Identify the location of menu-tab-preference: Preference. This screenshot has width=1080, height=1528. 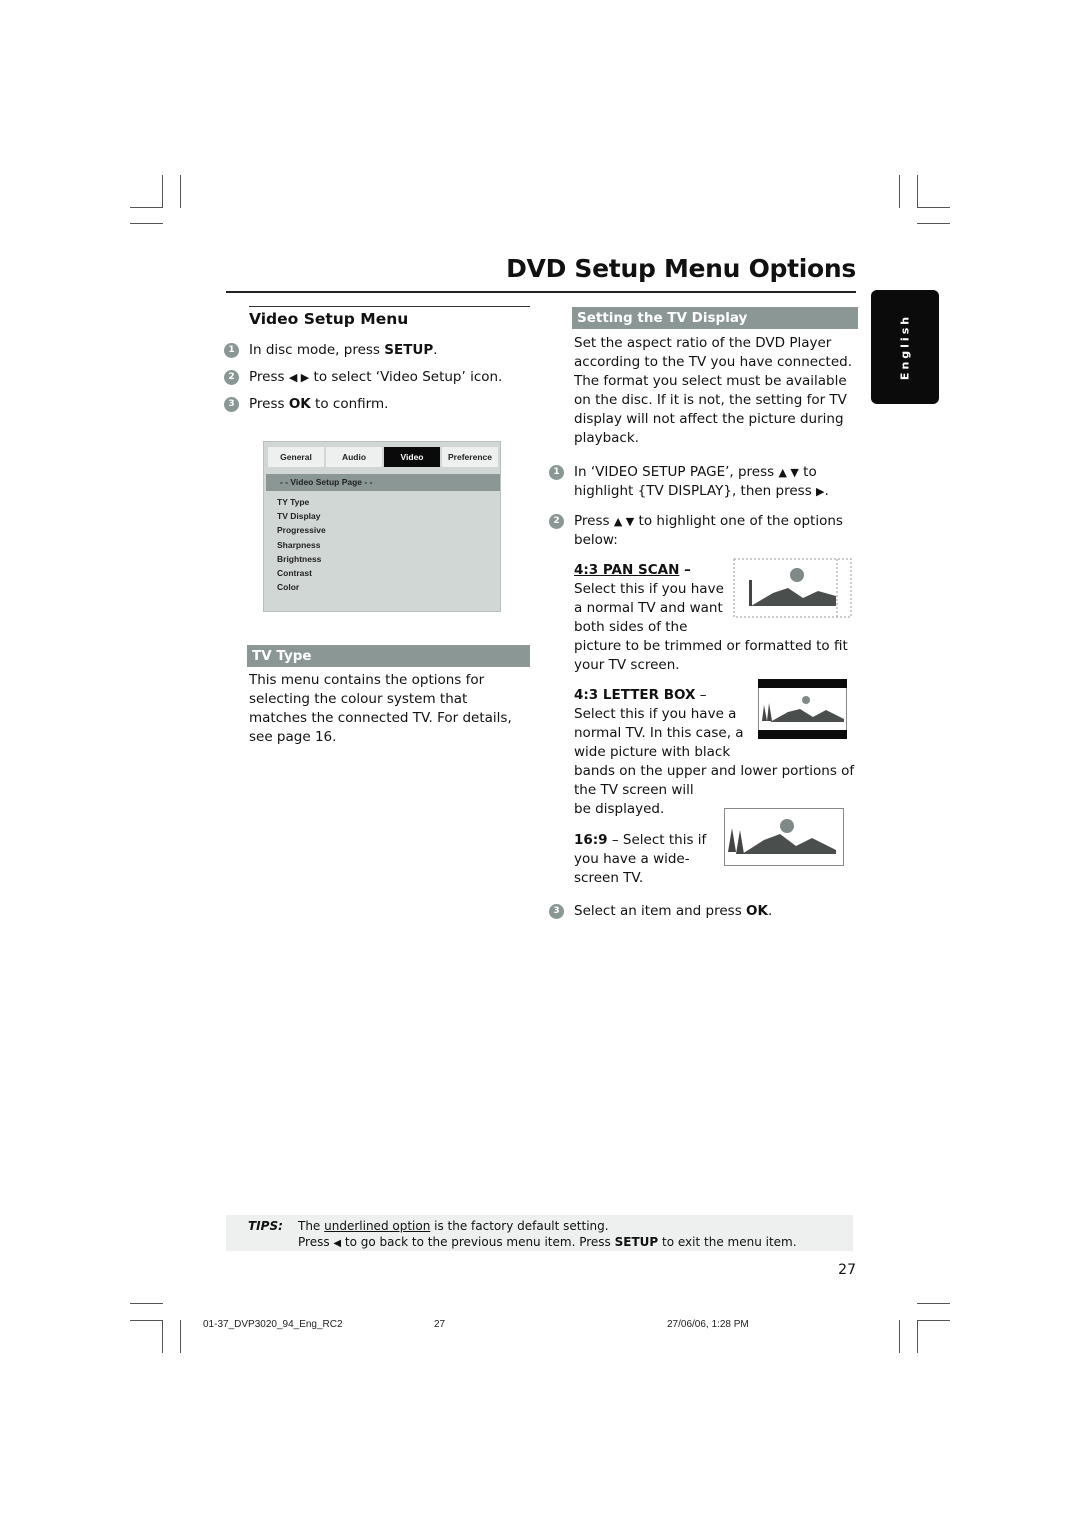
(470, 457).